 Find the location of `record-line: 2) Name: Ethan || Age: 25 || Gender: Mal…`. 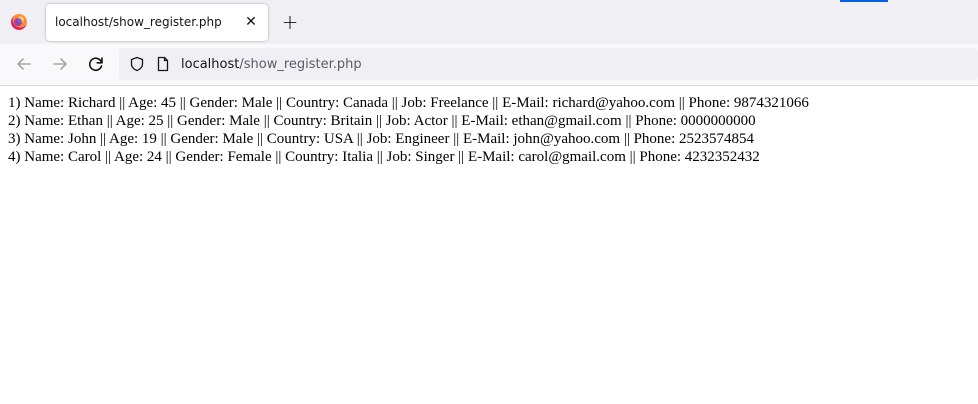

record-line: 2) Name: Ethan || Age: 25 || Gender: Mal… is located at coordinates (382, 121).